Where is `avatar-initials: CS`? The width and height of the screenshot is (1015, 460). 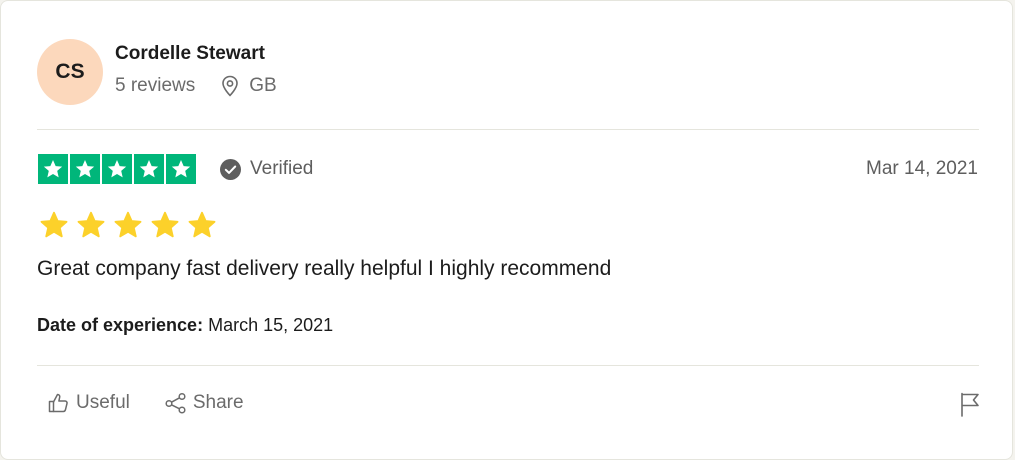 avatar-initials: CS is located at coordinates (70, 71).